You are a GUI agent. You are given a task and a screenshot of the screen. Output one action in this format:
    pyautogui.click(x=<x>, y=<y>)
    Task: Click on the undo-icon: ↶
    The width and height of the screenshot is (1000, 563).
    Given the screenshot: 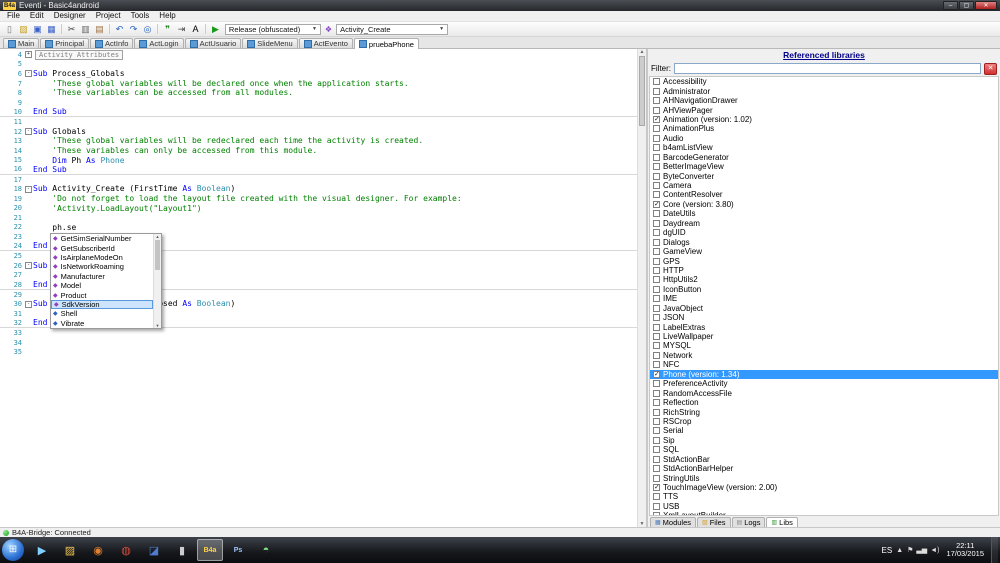 What is the action you would take?
    pyautogui.click(x=119, y=29)
    